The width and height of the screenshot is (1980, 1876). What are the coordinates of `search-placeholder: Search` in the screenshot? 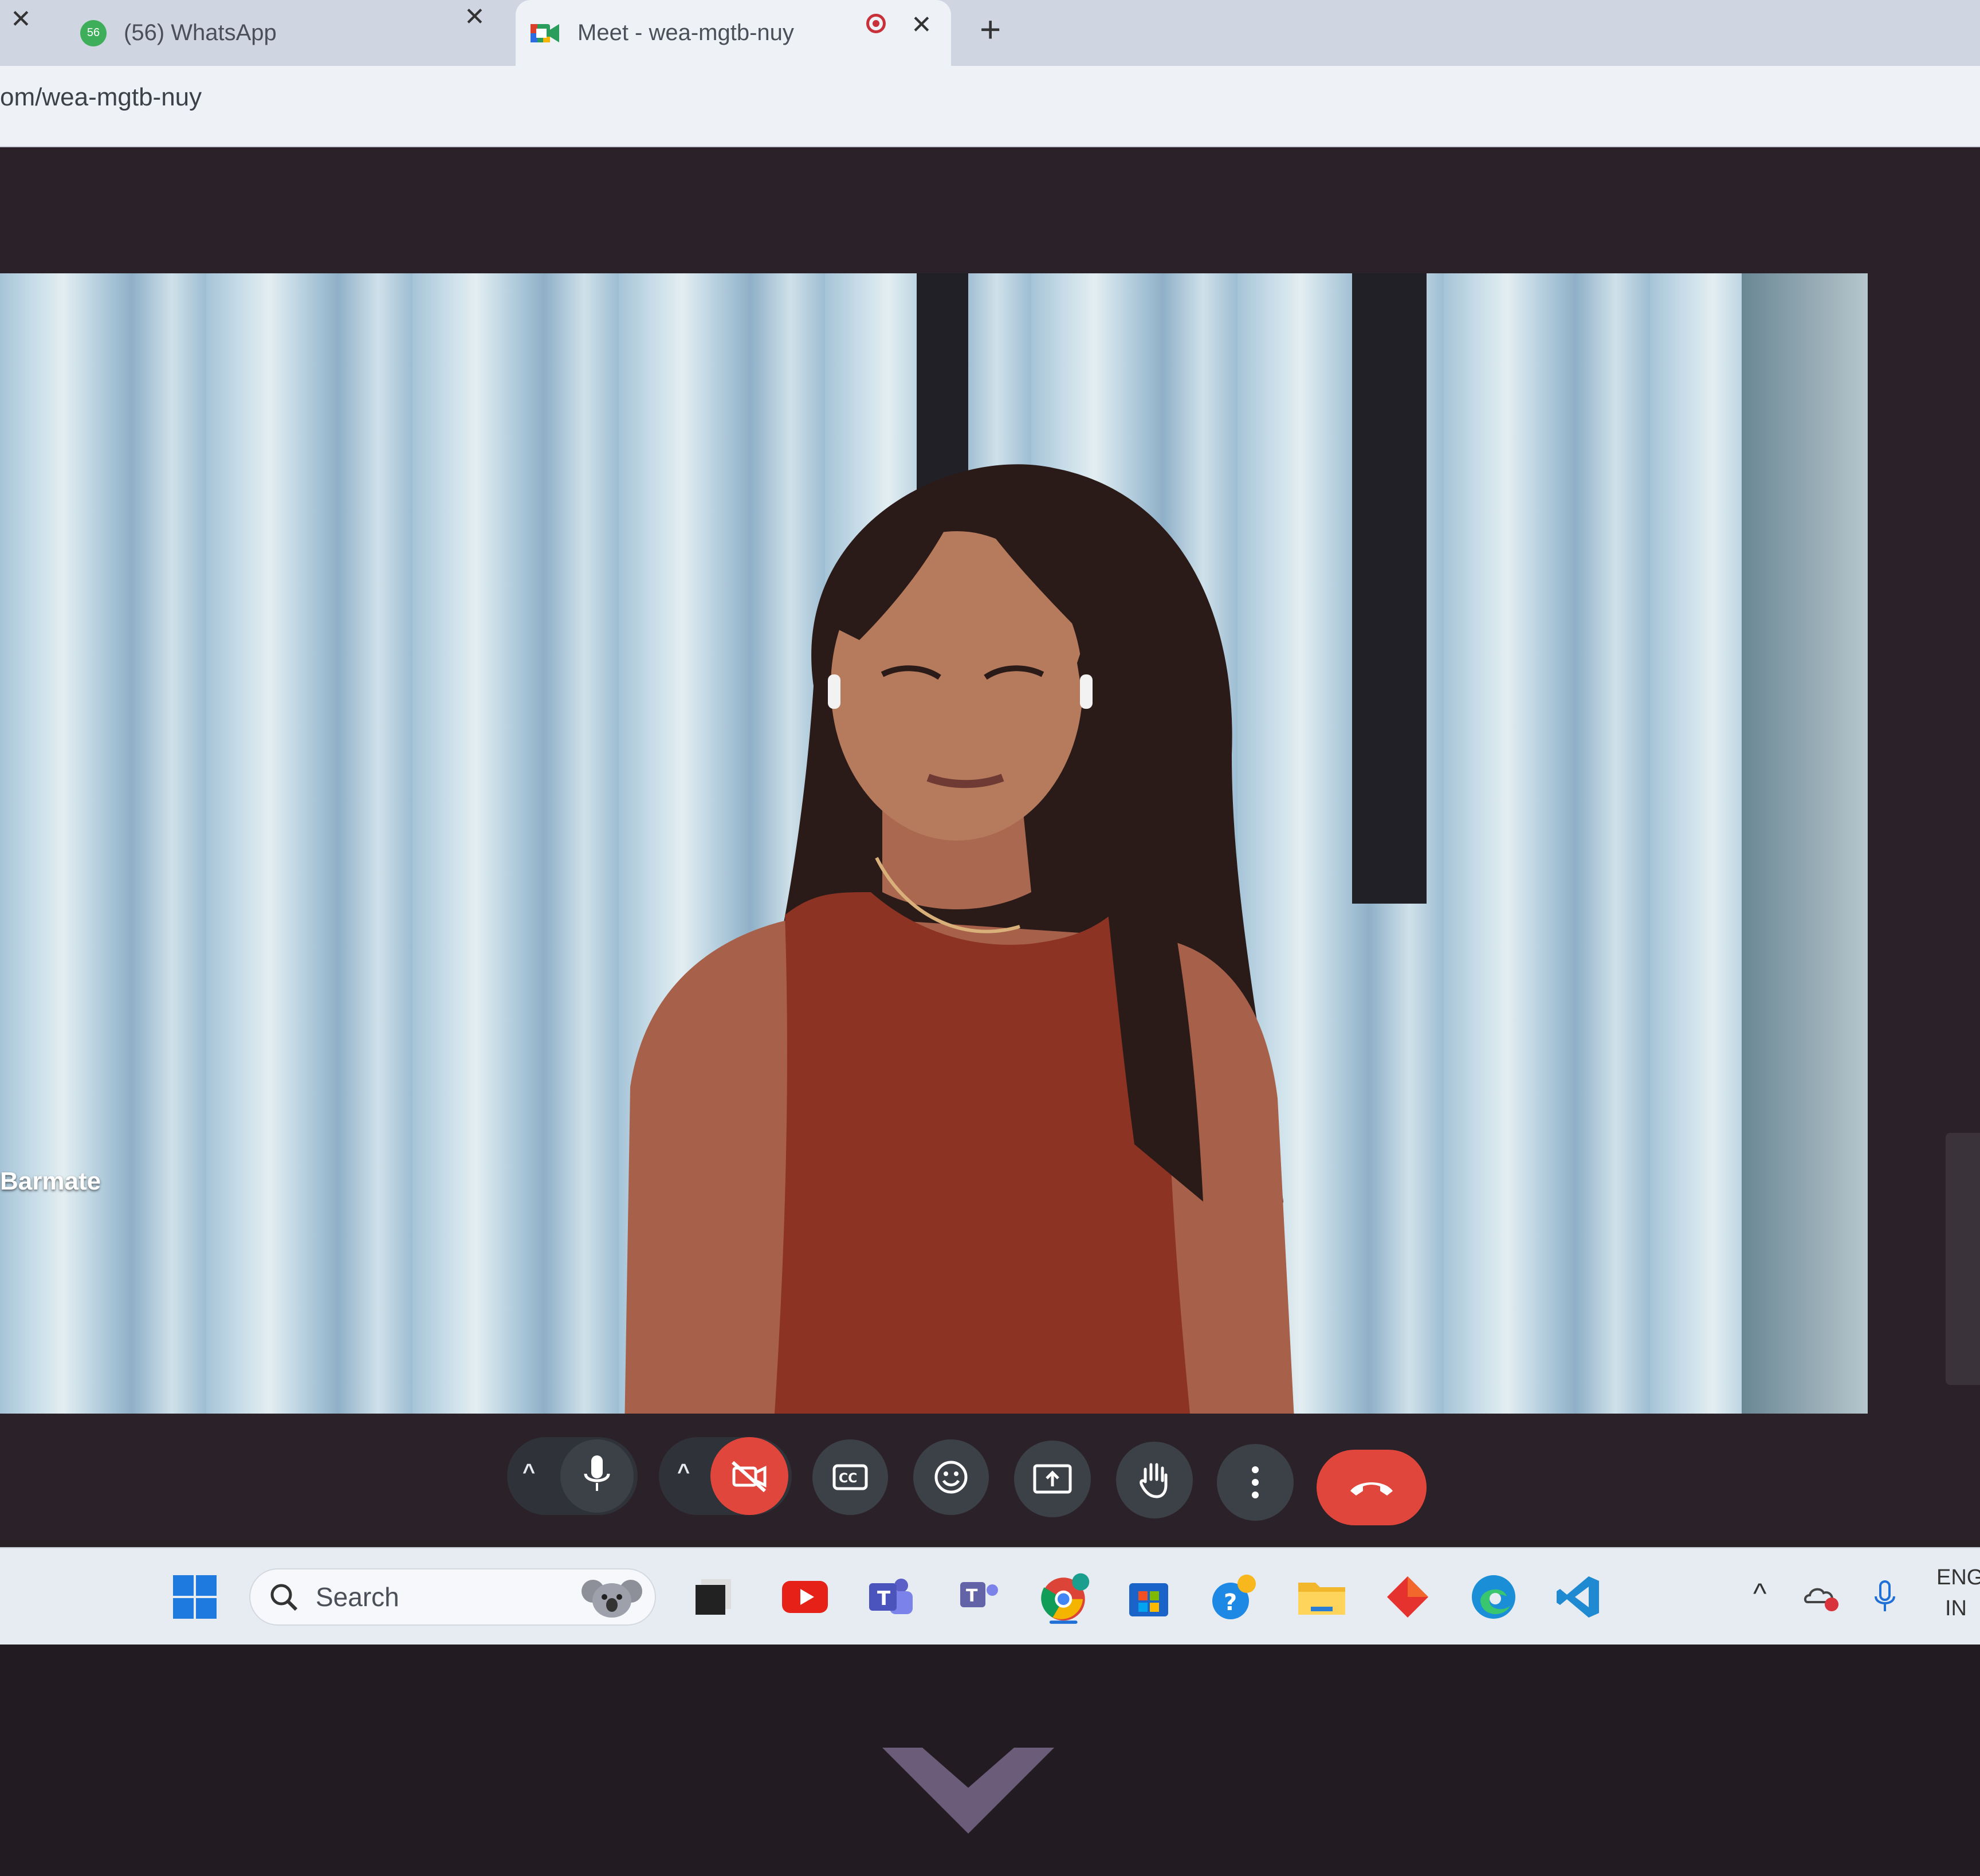 It's located at (357, 1597).